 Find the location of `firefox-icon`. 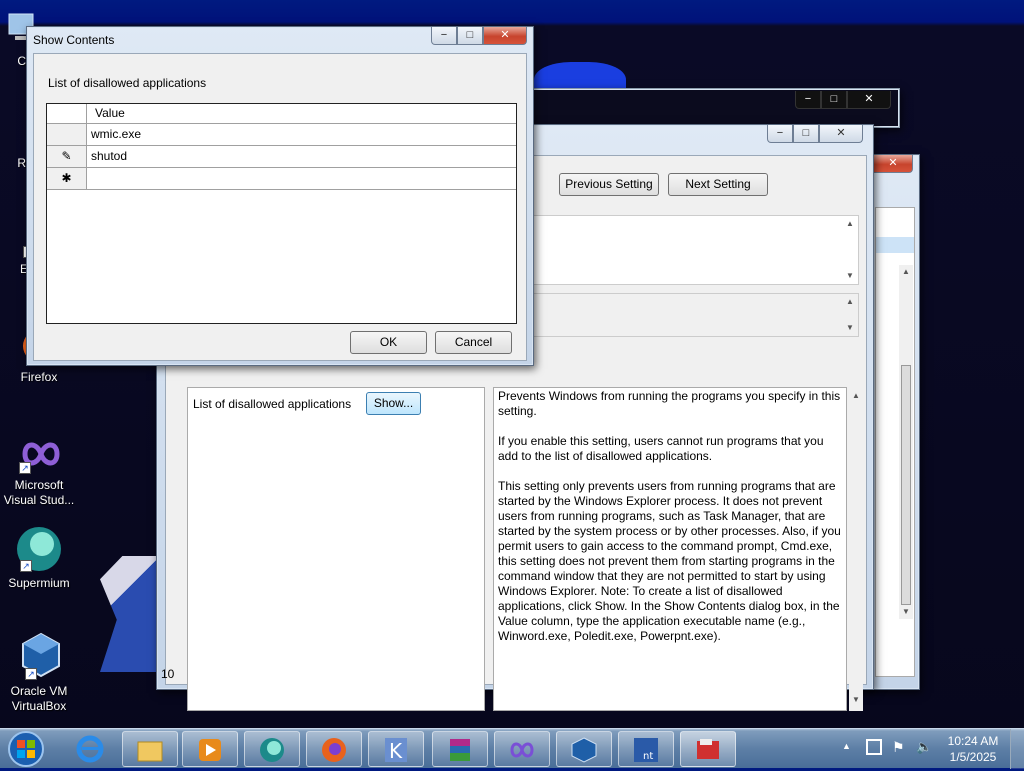

firefox-icon is located at coordinates (334, 750).